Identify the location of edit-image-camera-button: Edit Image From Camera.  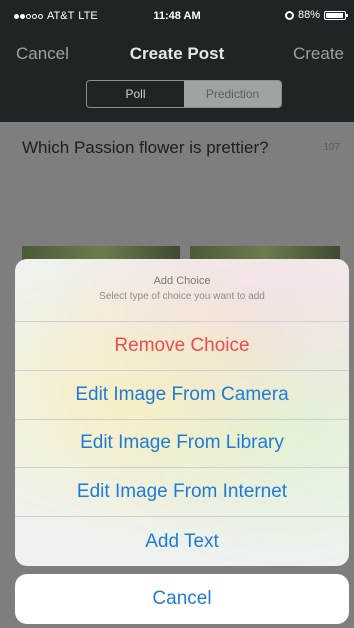
(182, 395).